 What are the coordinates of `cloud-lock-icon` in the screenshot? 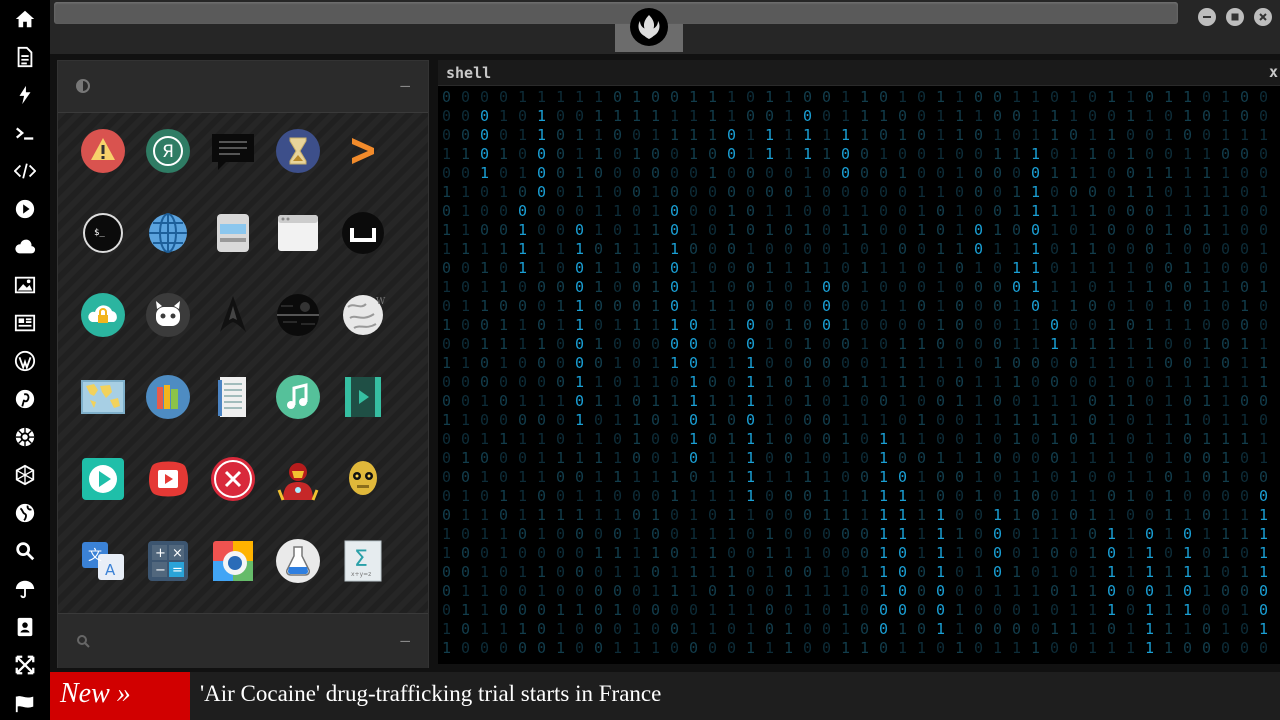 It's located at (103, 315).